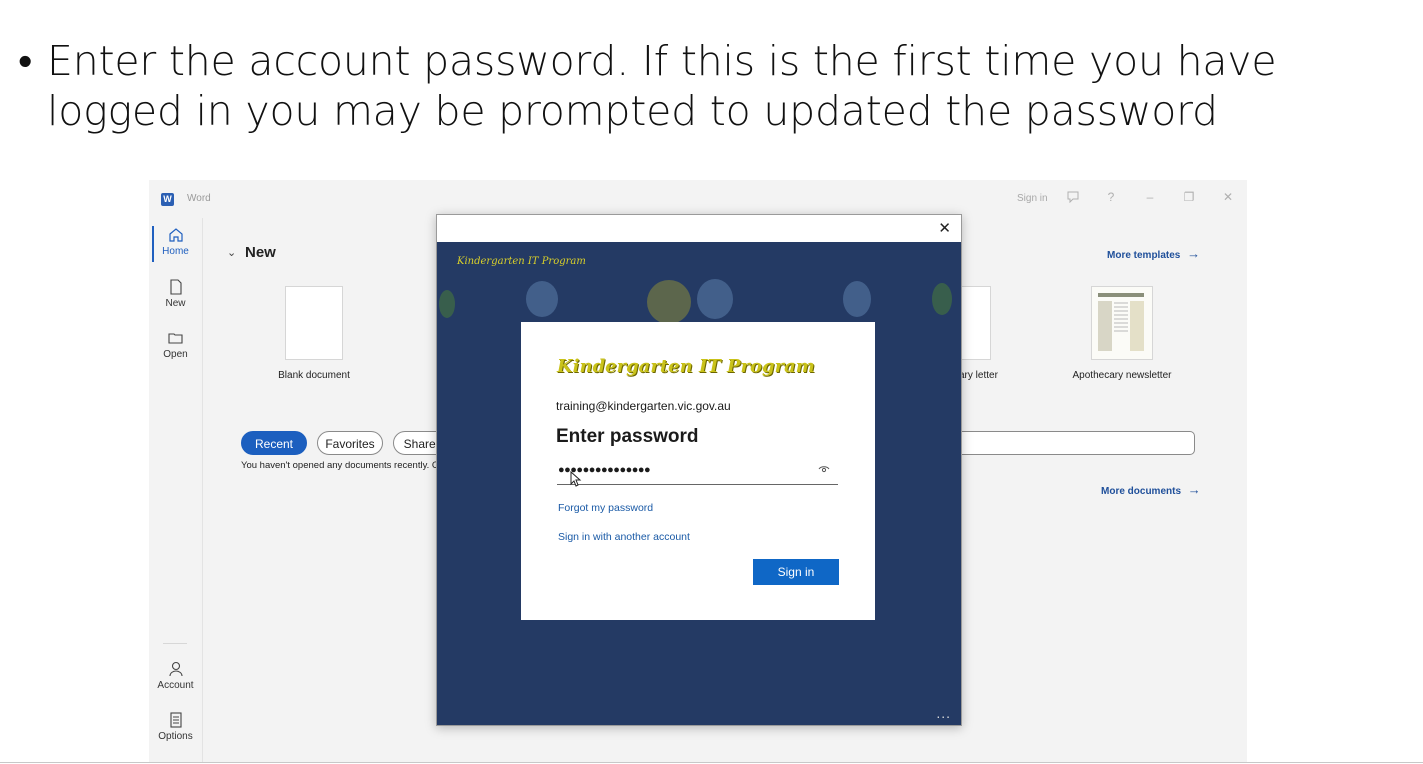 The image size is (1423, 764). I want to click on feedback-icon, so click(1073, 198).